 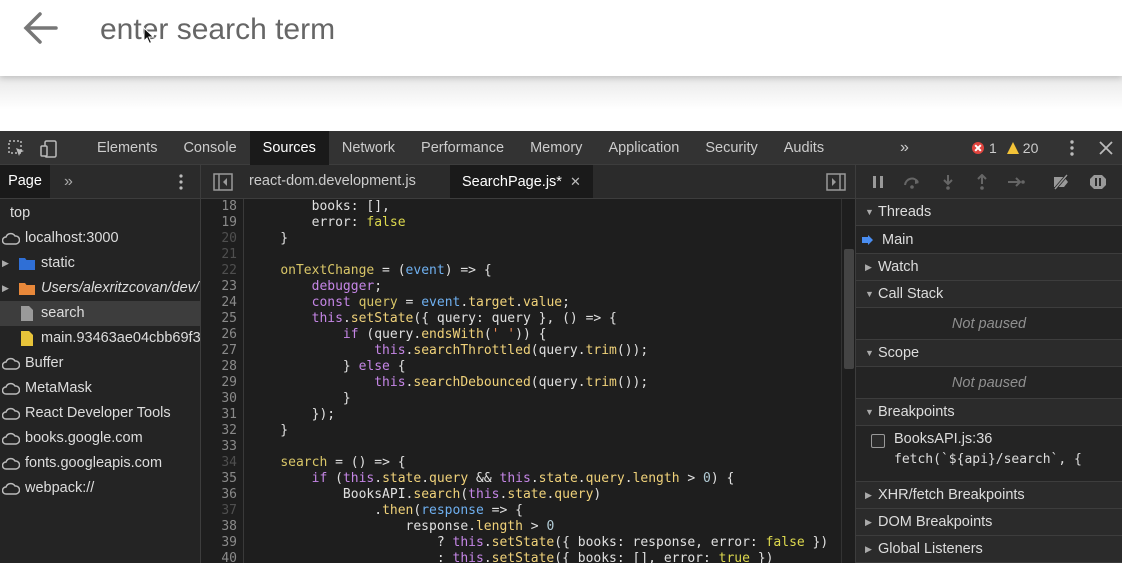 I want to click on tree-item: books.google.com, so click(x=100, y=438).